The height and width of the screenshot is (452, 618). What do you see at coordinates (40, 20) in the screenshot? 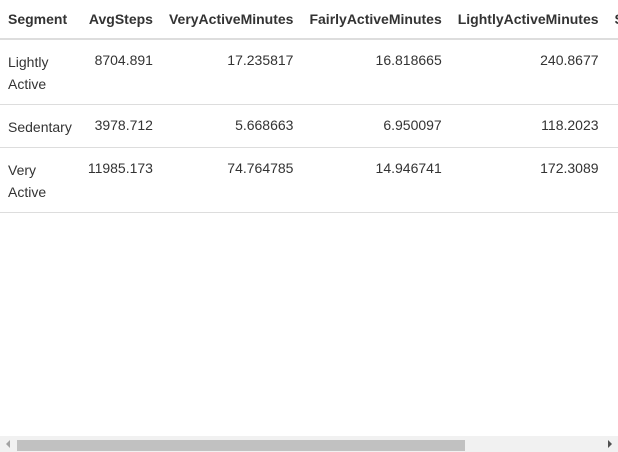
I see `column-header-segment: Segment` at bounding box center [40, 20].